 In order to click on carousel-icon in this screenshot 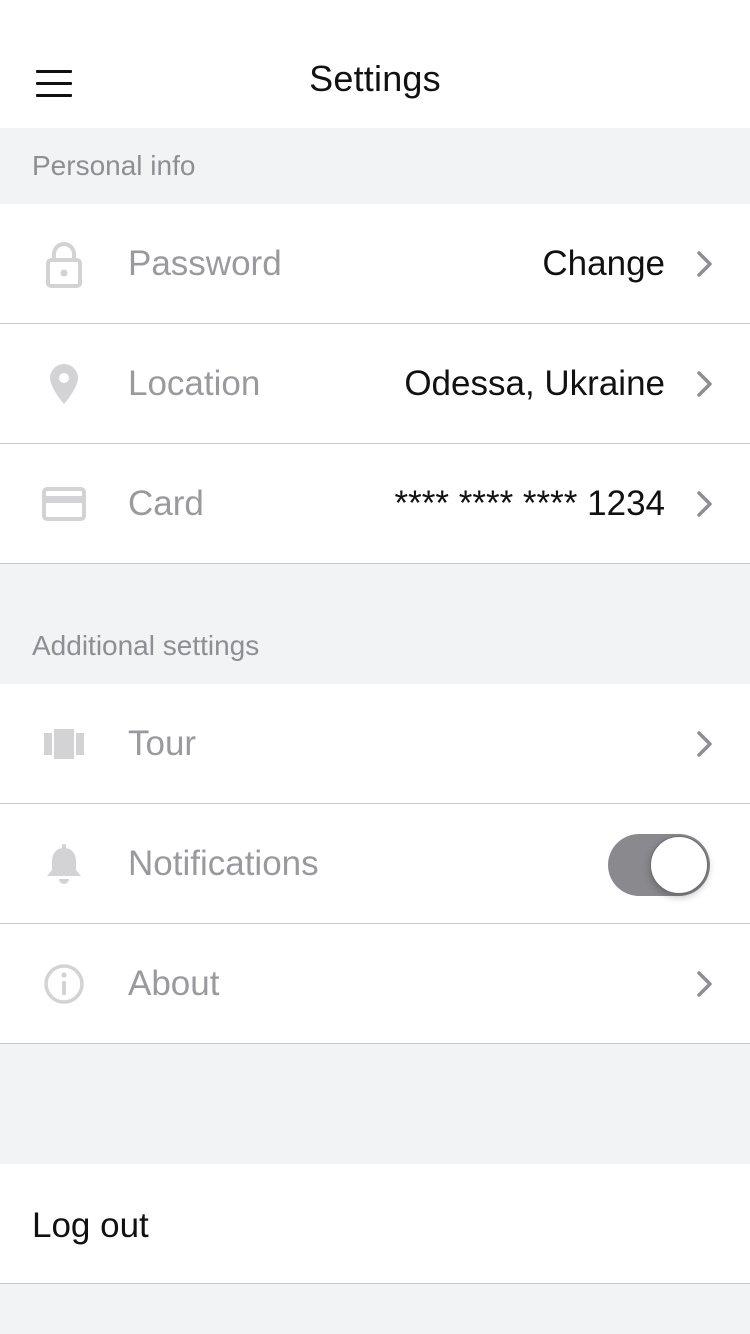, I will do `click(64, 744)`.